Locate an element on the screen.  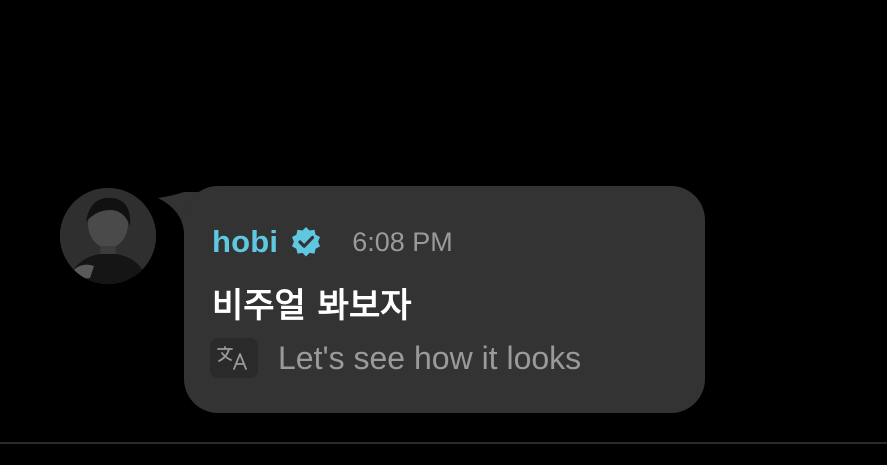
message-text: 비주얼 봐보자 is located at coordinates (312, 306).